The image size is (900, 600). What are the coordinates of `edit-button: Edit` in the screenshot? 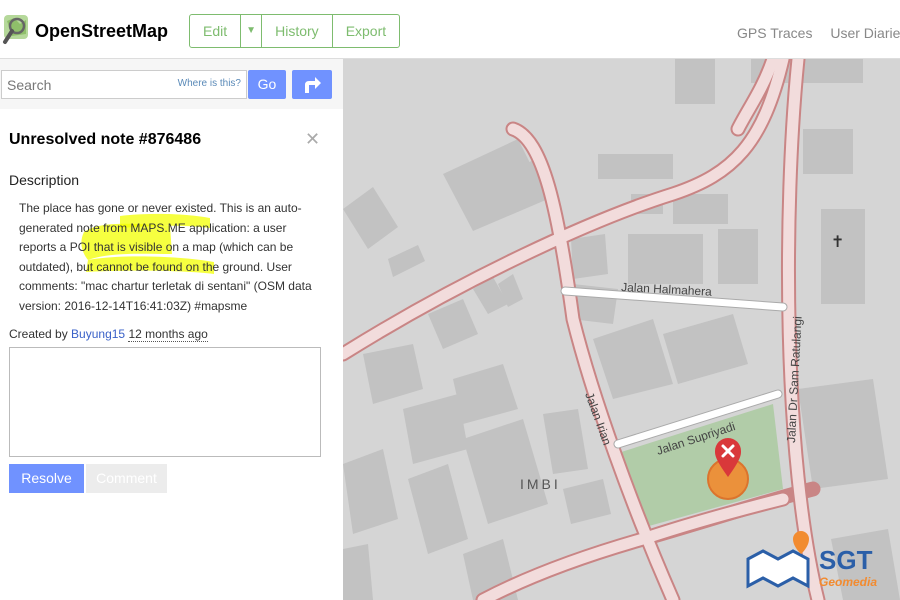 It's located at (216, 31).